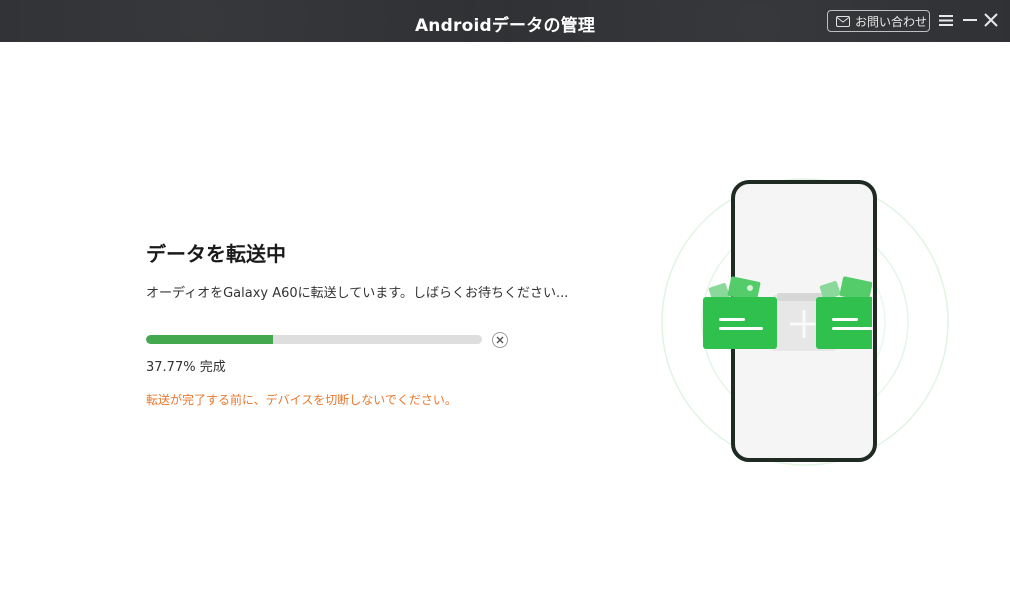 This screenshot has height=600, width=1010. I want to click on title-bar: Androidデータの管理 お問い合わせ, so click(505, 21).